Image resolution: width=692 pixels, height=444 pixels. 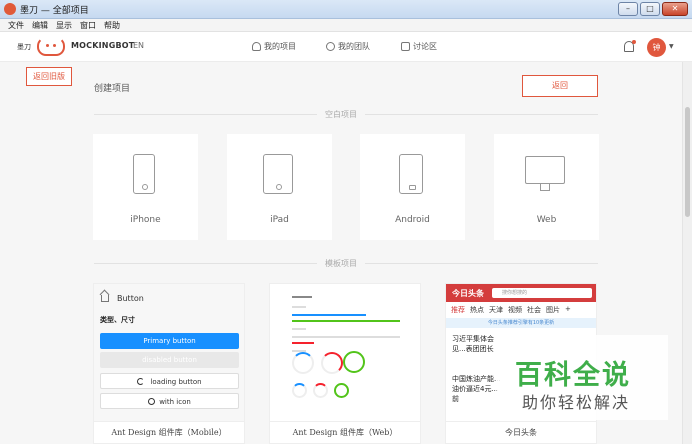 I want to click on t1-header-text: Button, so click(x=130, y=298).